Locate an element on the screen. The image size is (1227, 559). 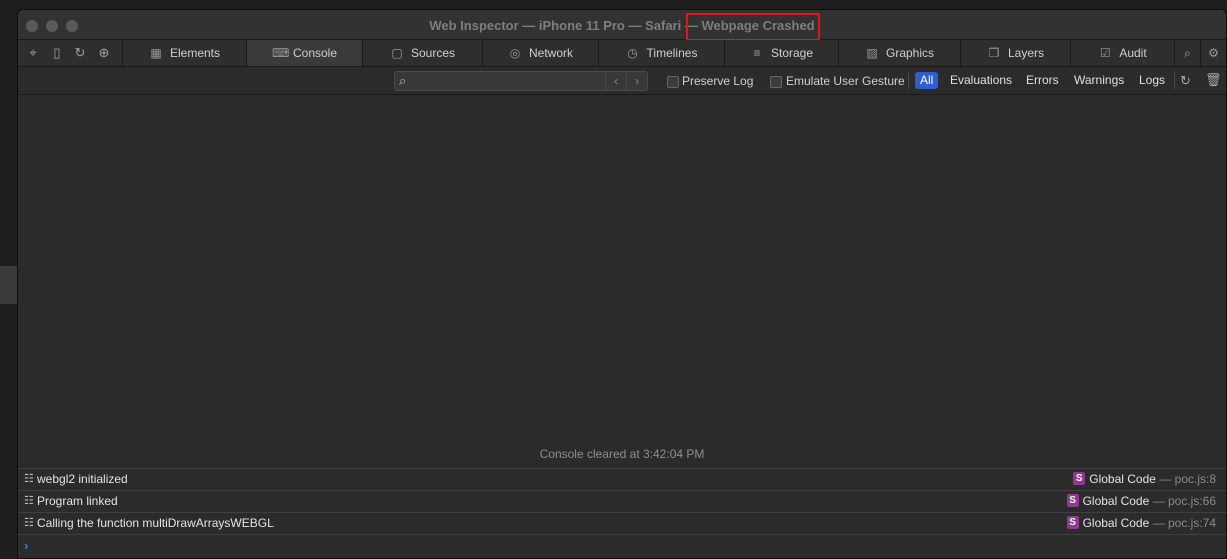
log-source-location: poc.js:66 is located at coordinates (1192, 501).